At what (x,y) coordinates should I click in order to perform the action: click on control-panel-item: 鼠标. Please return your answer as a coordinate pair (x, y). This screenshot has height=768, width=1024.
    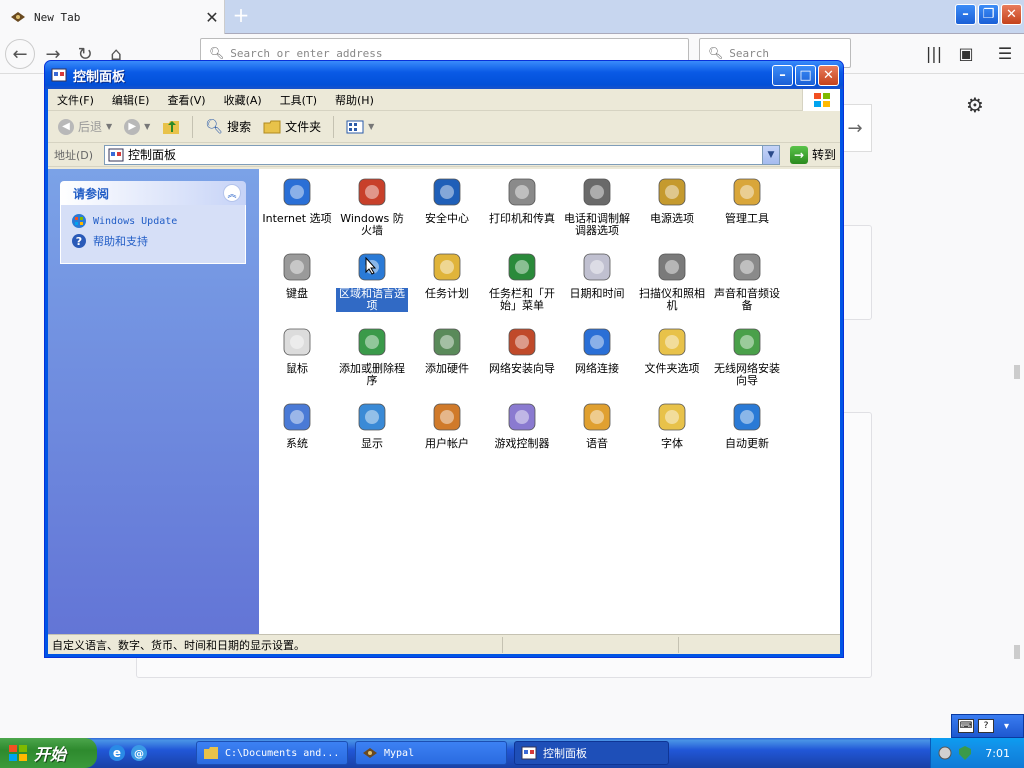
    Looking at the image, I should click on (297, 350).